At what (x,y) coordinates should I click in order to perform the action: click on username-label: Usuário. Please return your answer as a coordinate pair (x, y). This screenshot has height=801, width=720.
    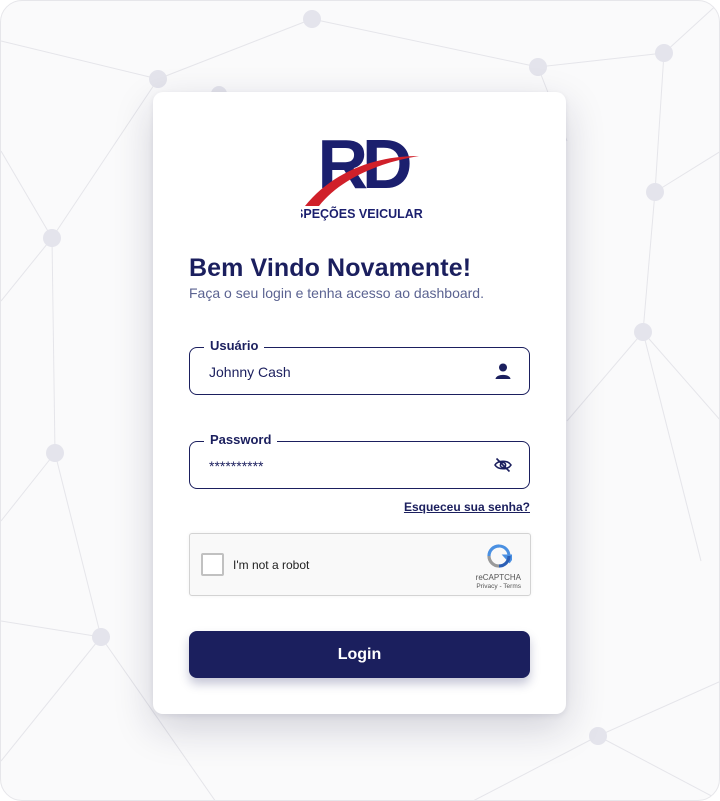
    Looking at the image, I should click on (234, 346).